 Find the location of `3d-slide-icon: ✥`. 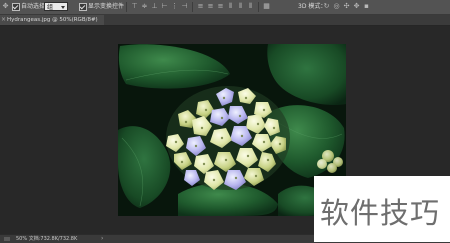

3d-slide-icon: ✥ is located at coordinates (356, 6).